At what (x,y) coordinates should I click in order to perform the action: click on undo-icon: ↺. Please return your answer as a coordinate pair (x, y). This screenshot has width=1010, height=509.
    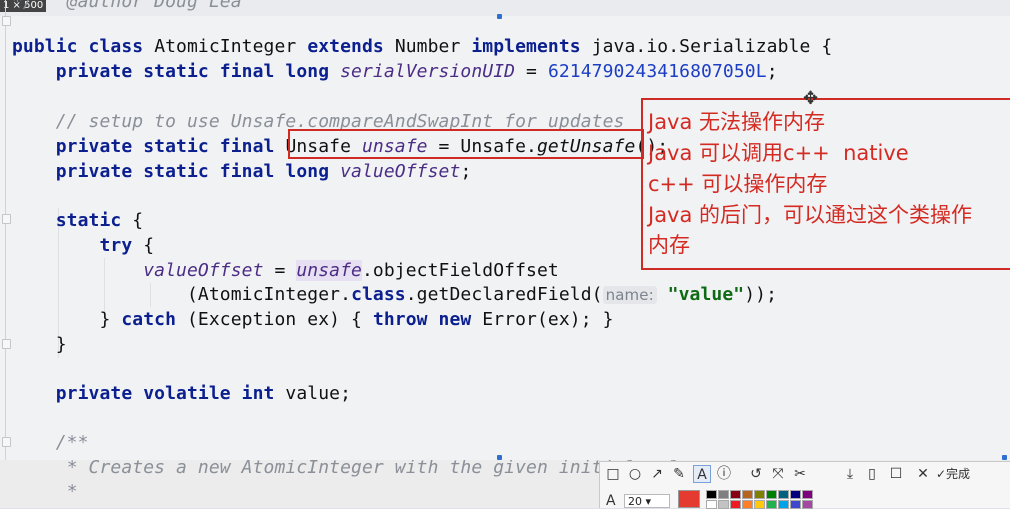
    Looking at the image, I should click on (756, 474).